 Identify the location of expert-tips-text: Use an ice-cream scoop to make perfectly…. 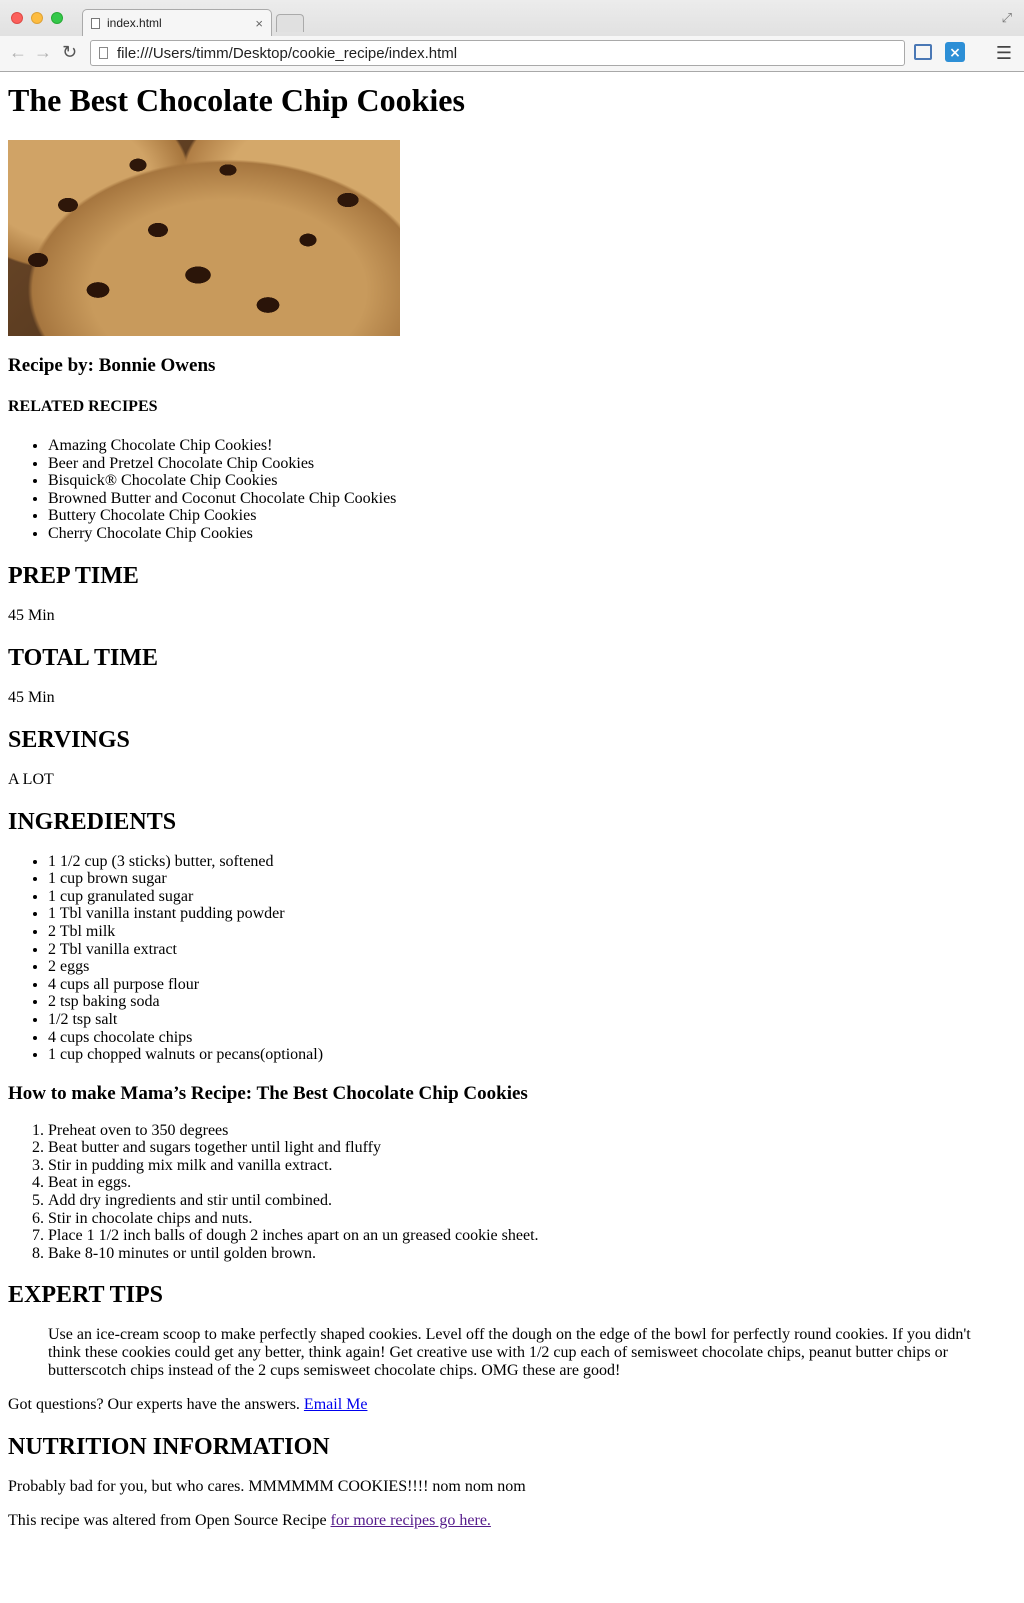
(509, 1353).